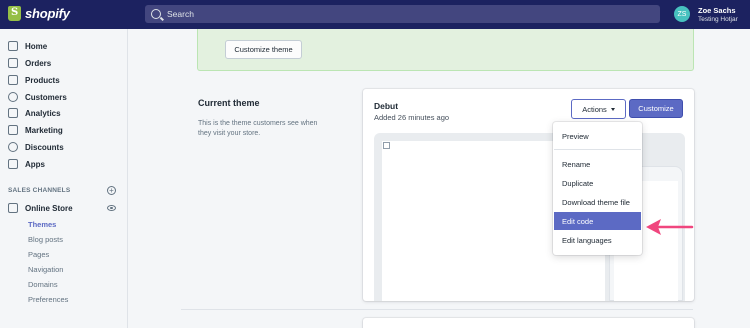 The image size is (750, 328). Describe the element at coordinates (597, 240) in the screenshot. I see `menu-item-edit-languages: Edit languages` at that location.